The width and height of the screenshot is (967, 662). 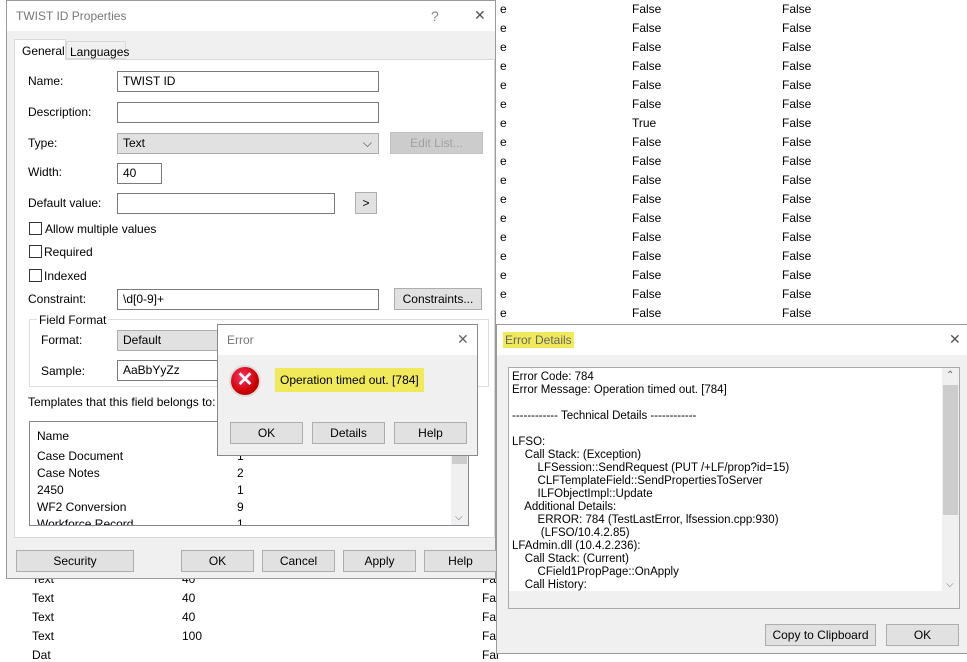 What do you see at coordinates (40, 49) in the screenshot?
I see `tab-general: General` at bounding box center [40, 49].